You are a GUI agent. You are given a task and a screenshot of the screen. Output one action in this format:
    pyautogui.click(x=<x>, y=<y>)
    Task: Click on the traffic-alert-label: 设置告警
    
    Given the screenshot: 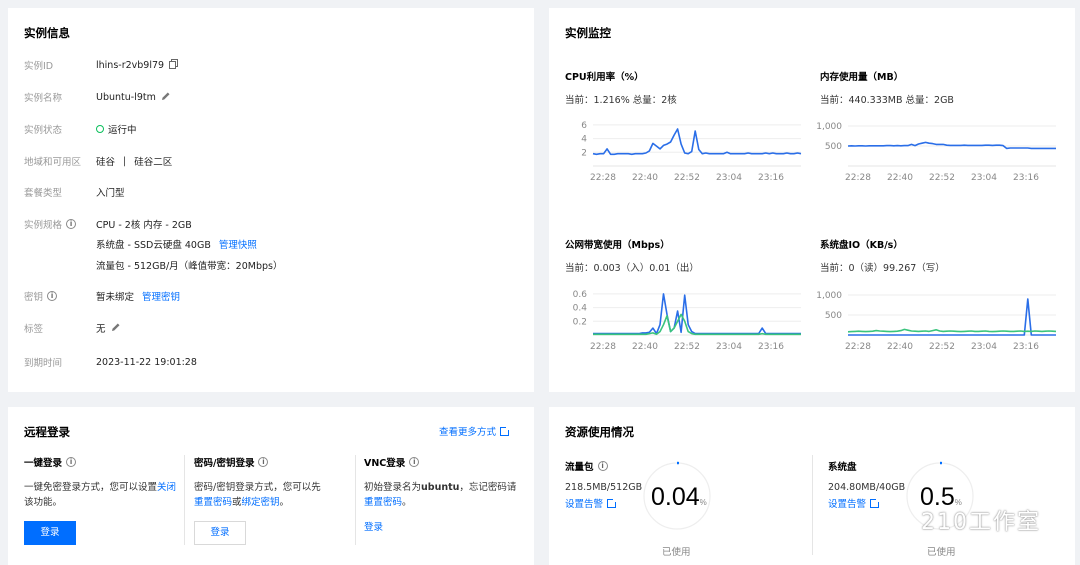 What is the action you would take?
    pyautogui.click(x=584, y=504)
    